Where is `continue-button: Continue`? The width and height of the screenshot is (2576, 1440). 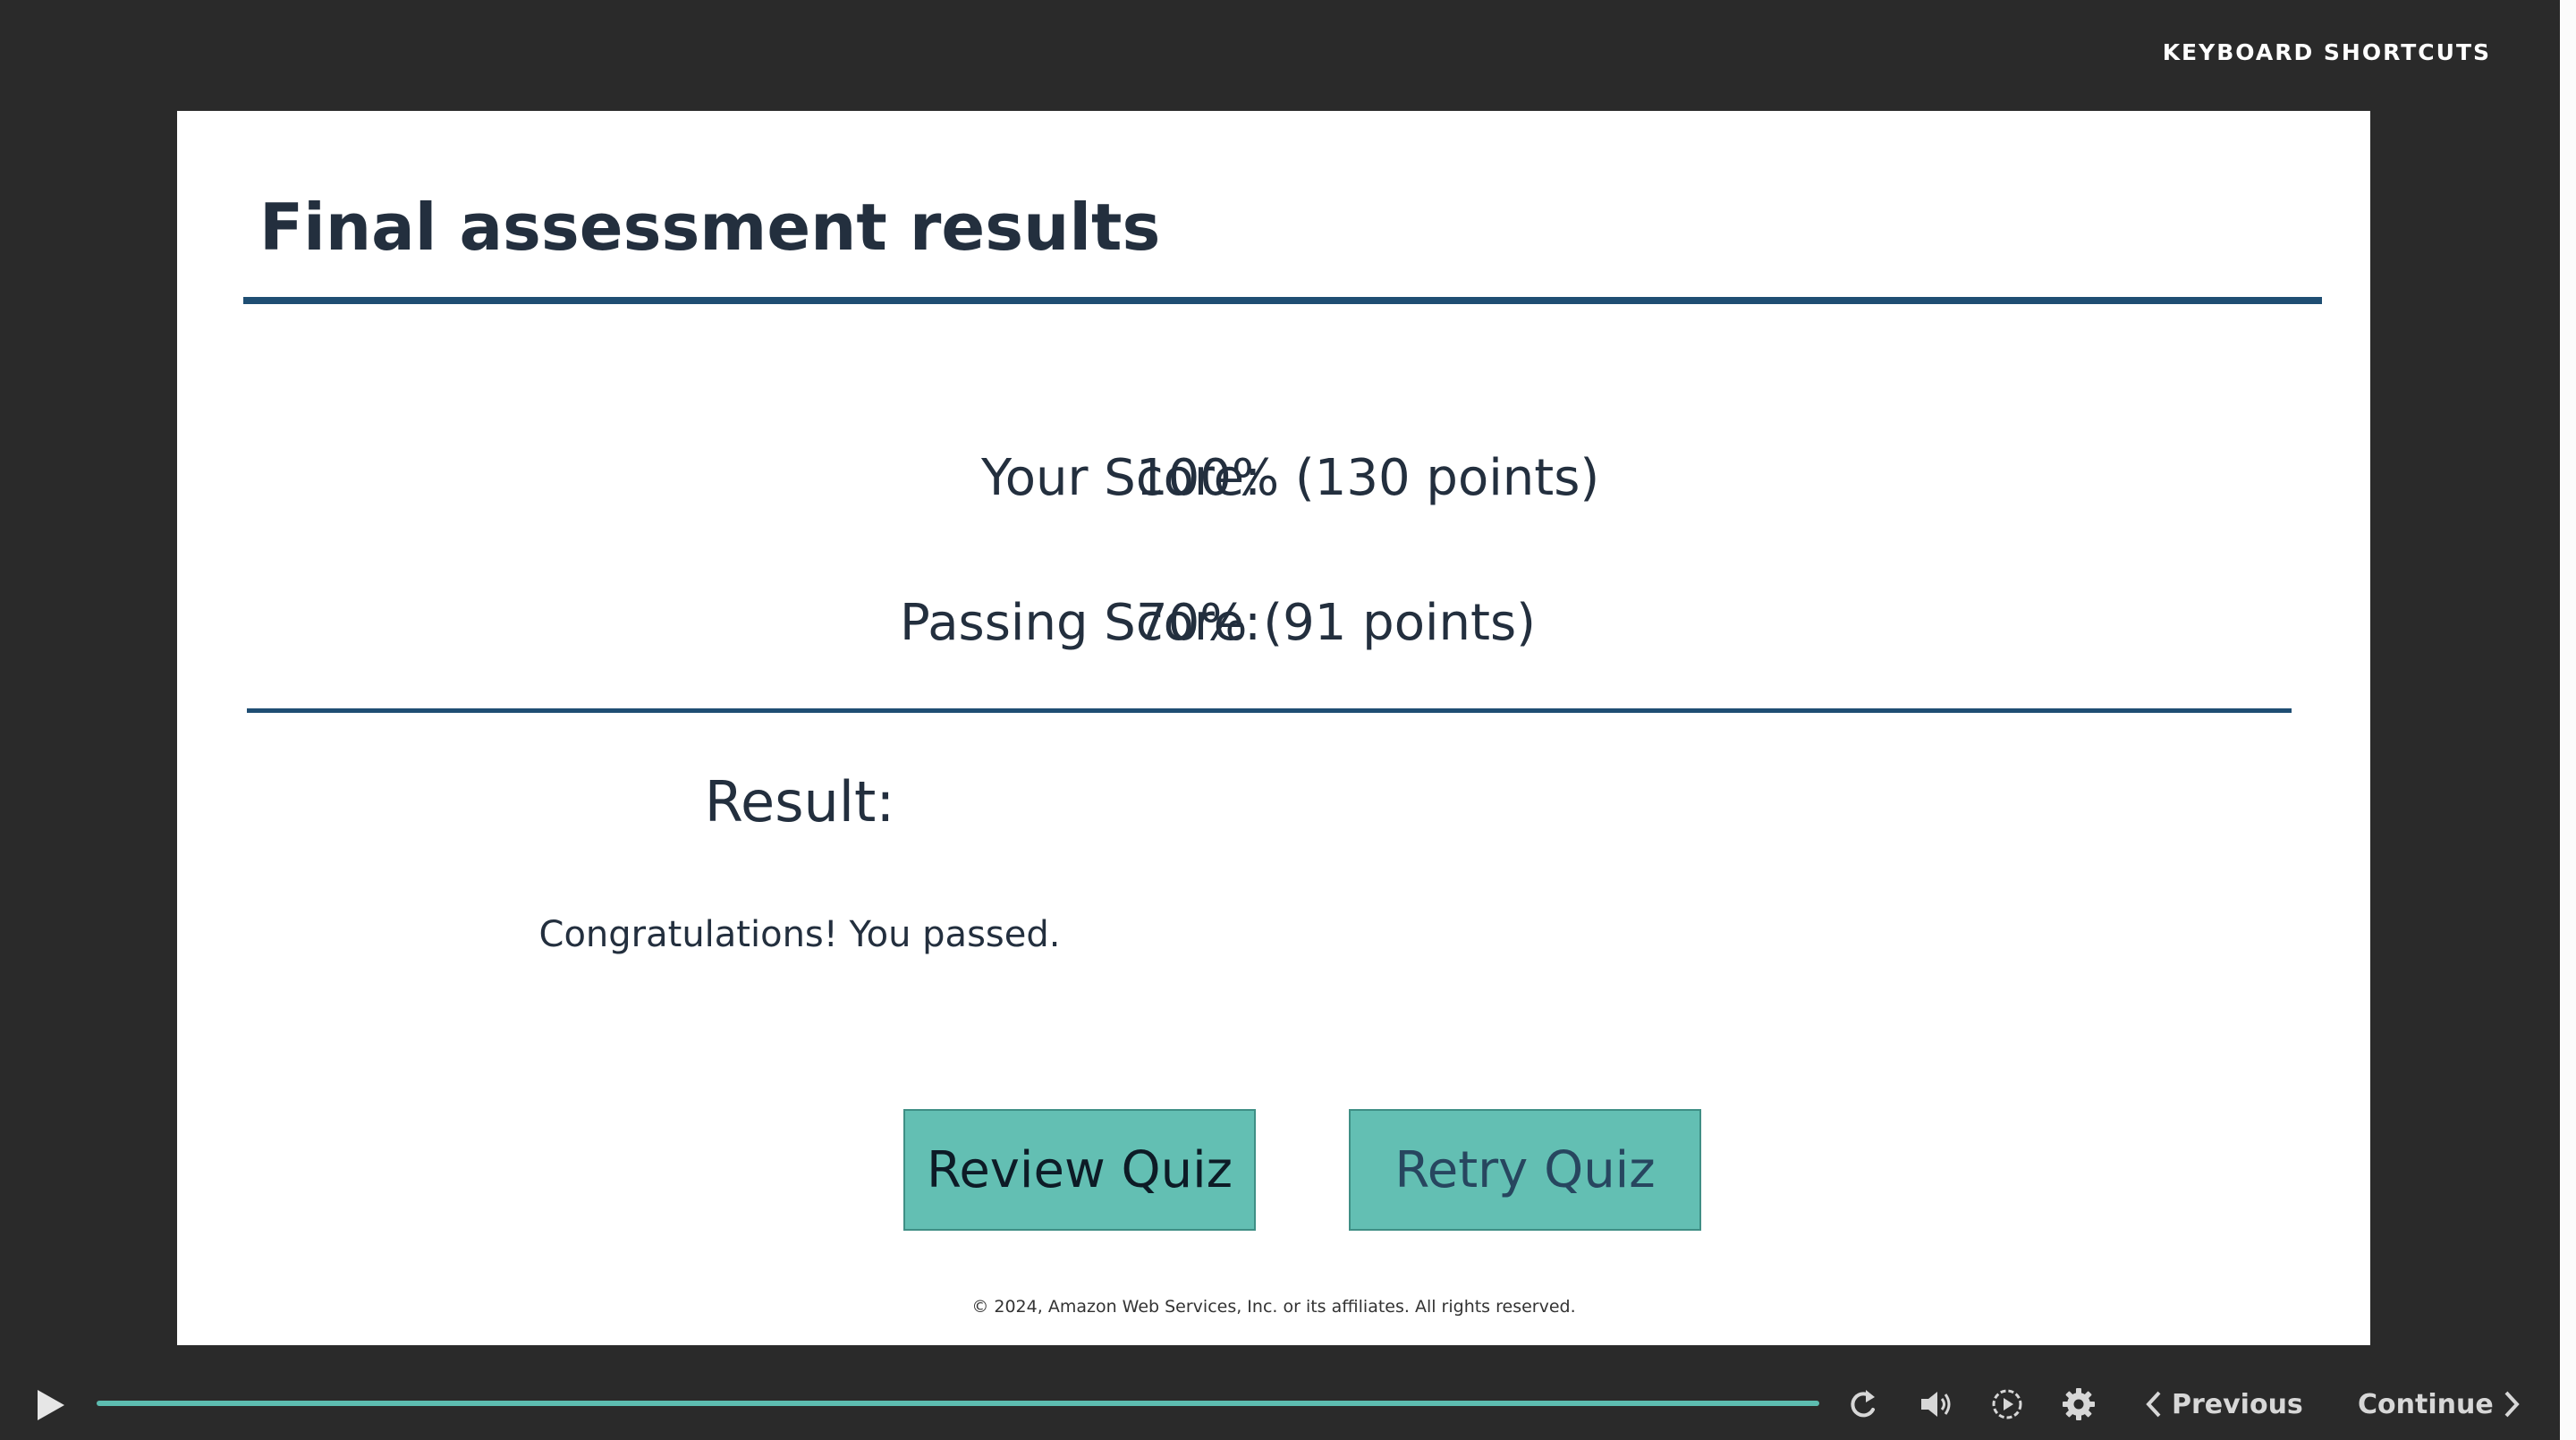
continue-button: Continue is located at coordinates (2439, 1404).